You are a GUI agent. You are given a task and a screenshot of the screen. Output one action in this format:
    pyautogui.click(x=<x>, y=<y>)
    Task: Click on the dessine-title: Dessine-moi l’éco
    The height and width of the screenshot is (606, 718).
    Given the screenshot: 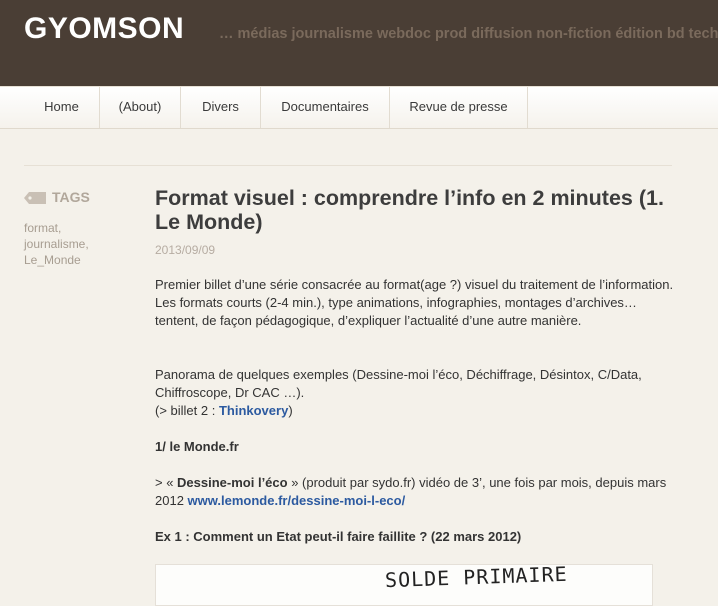 What is the action you would take?
    pyautogui.click(x=232, y=482)
    